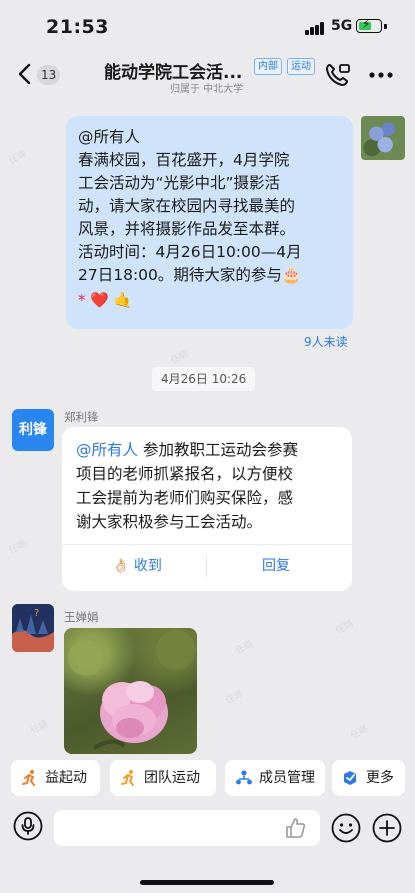  Describe the element at coordinates (107, 450) in the screenshot. I see `mention-all: @所有人` at that location.